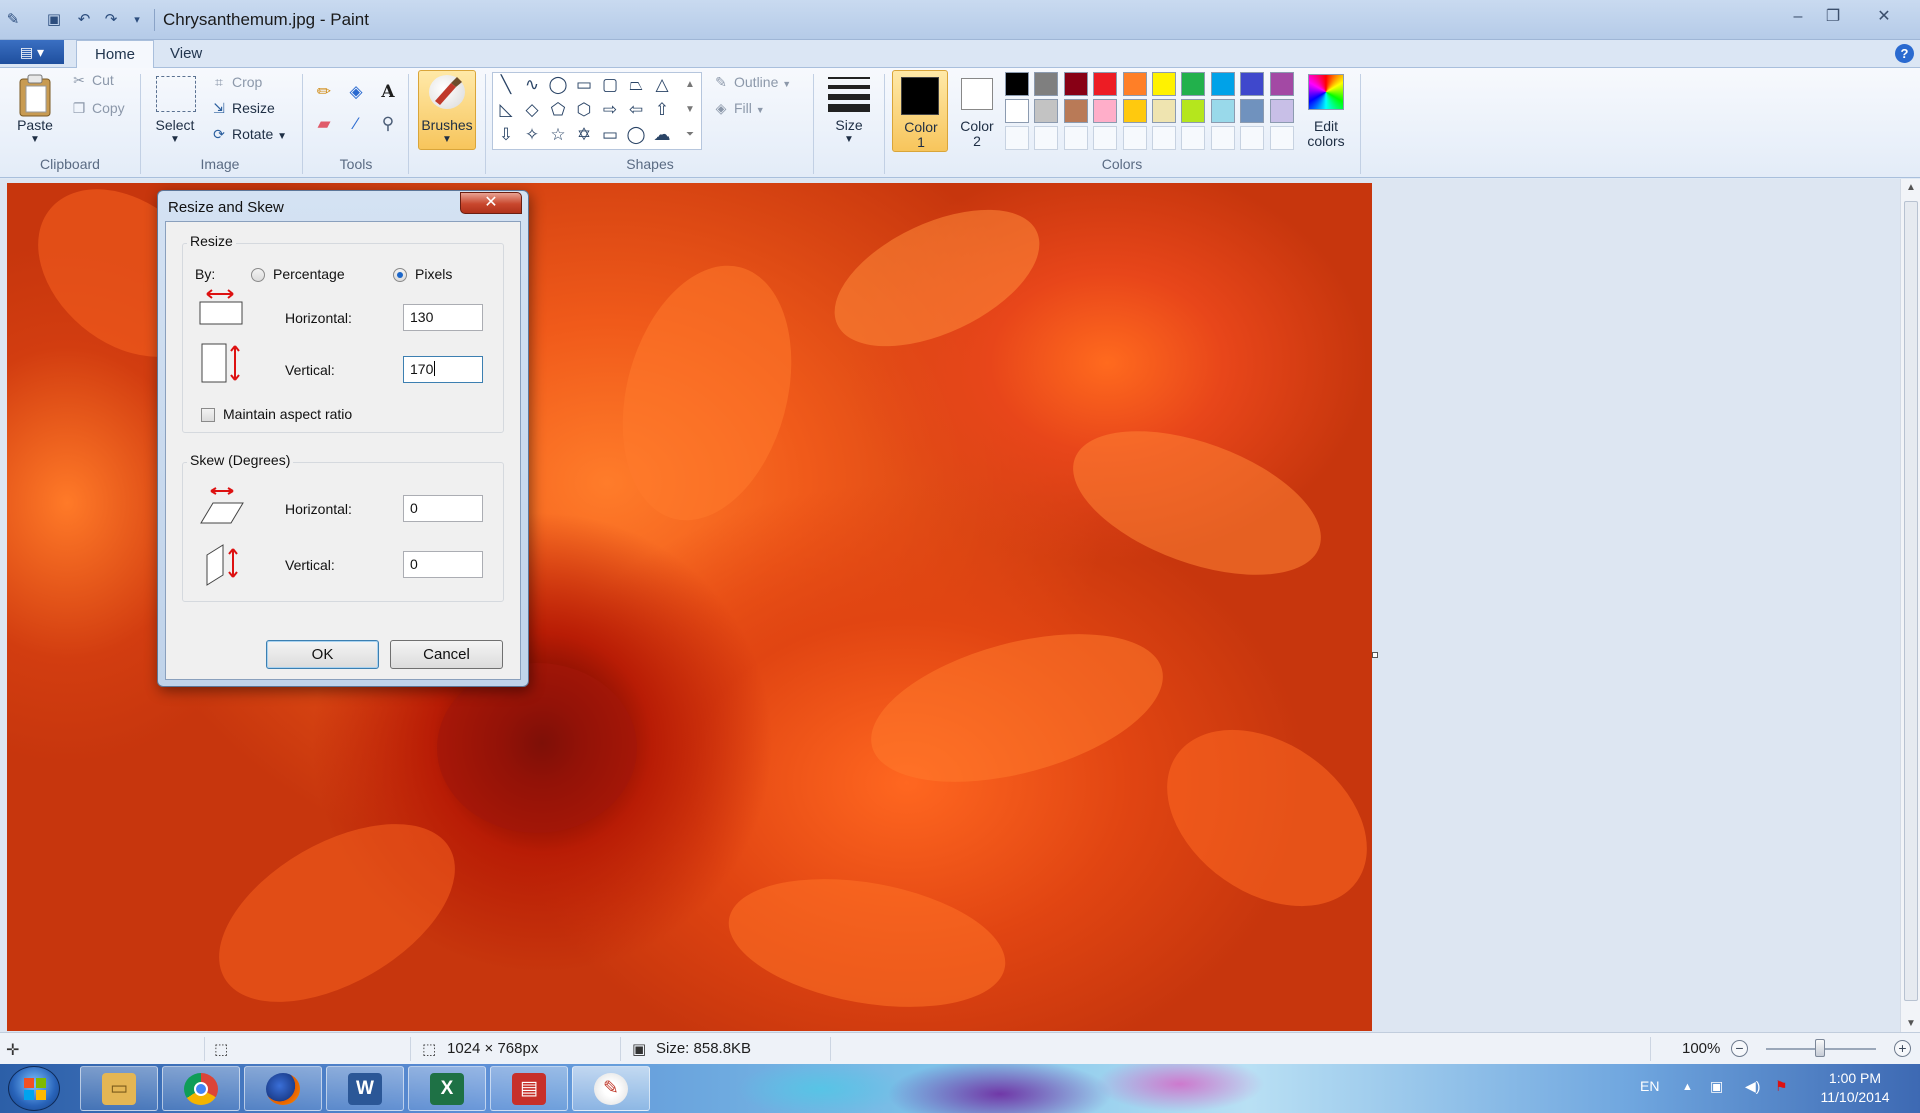  What do you see at coordinates (400, 275) in the screenshot?
I see `pixels-radio` at bounding box center [400, 275].